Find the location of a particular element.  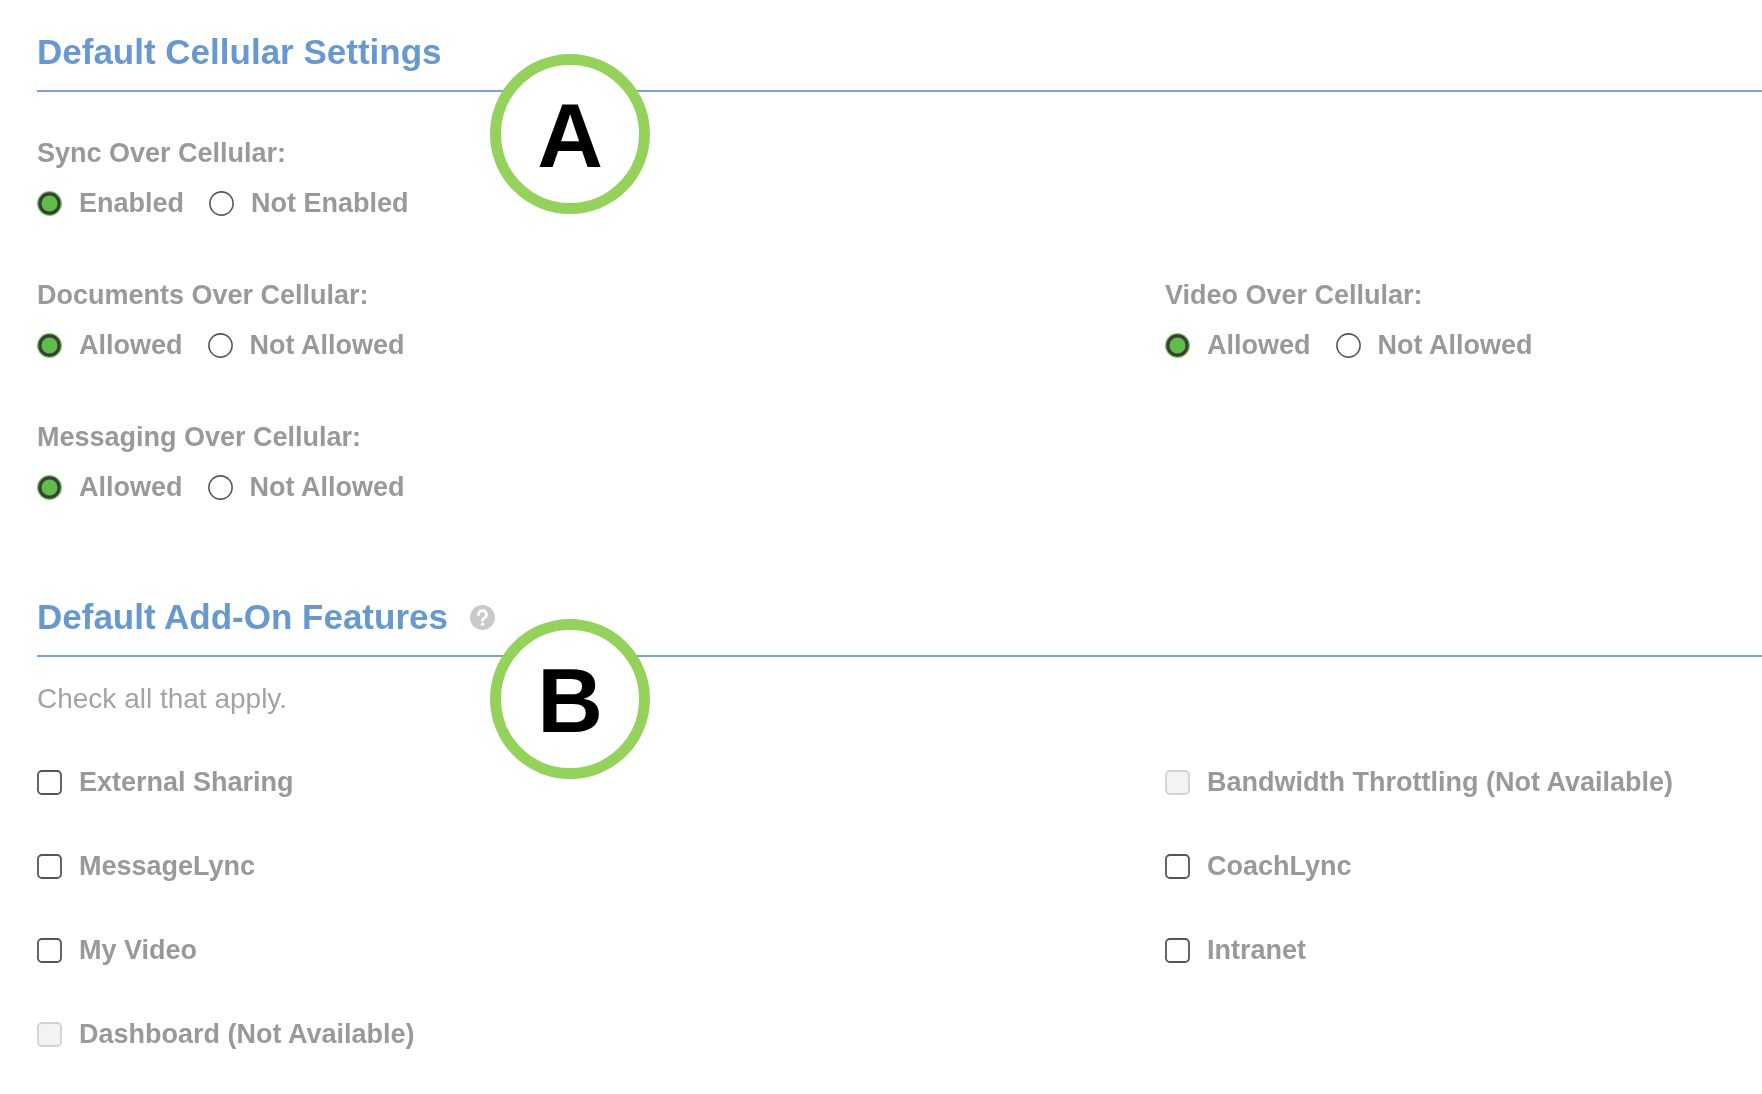

checkbox-label: CoachLync is located at coordinates (1279, 866).